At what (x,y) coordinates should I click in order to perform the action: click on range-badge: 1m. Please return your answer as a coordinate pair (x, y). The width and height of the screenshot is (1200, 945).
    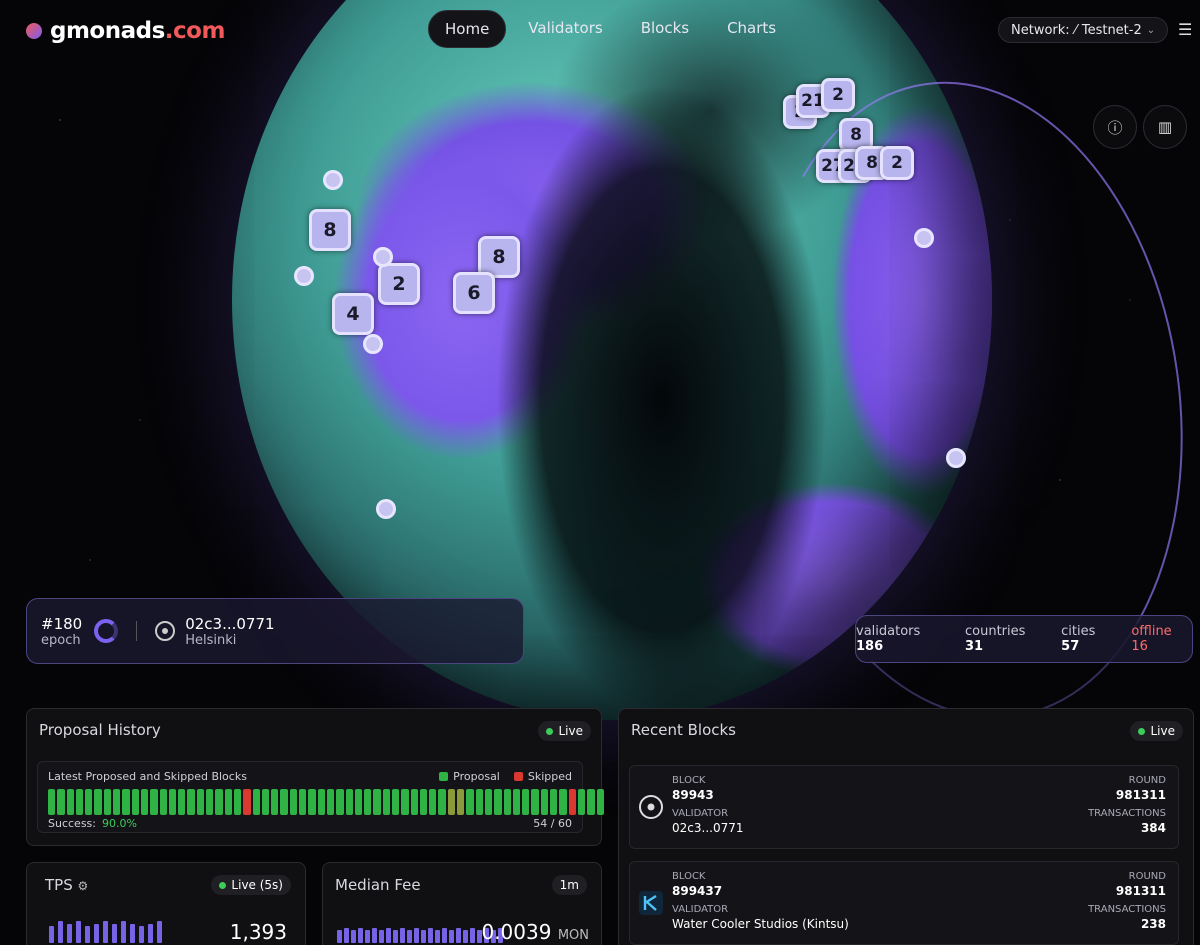
    Looking at the image, I should click on (569, 885).